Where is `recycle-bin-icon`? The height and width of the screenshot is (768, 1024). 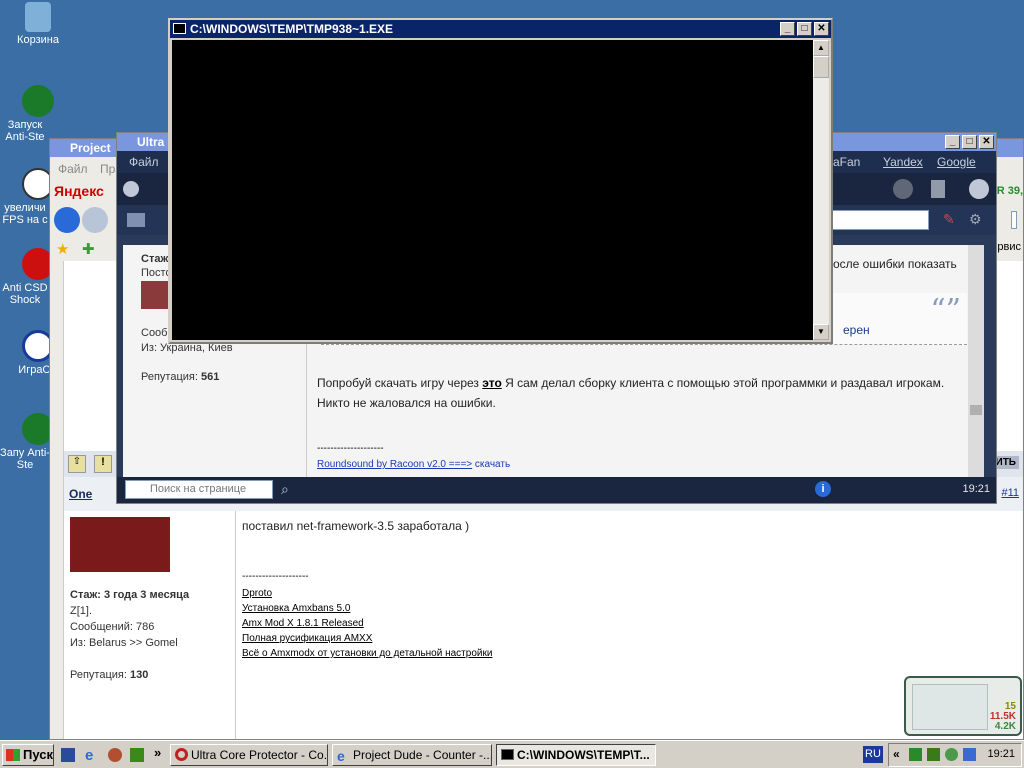 recycle-bin-icon is located at coordinates (38, 17).